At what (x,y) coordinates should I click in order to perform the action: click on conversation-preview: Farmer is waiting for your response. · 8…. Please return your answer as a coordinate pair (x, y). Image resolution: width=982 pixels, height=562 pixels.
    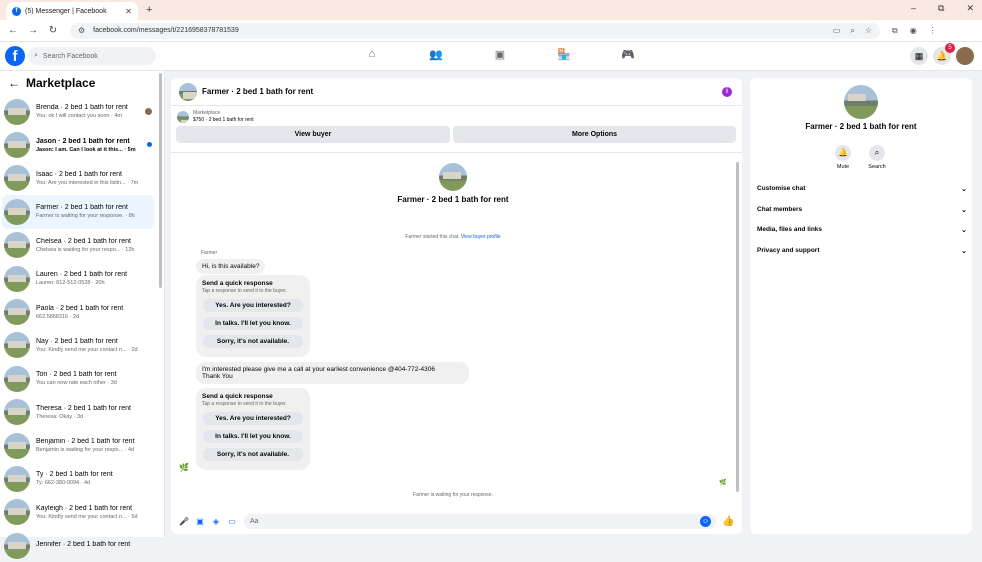
    Looking at the image, I should click on (85, 216).